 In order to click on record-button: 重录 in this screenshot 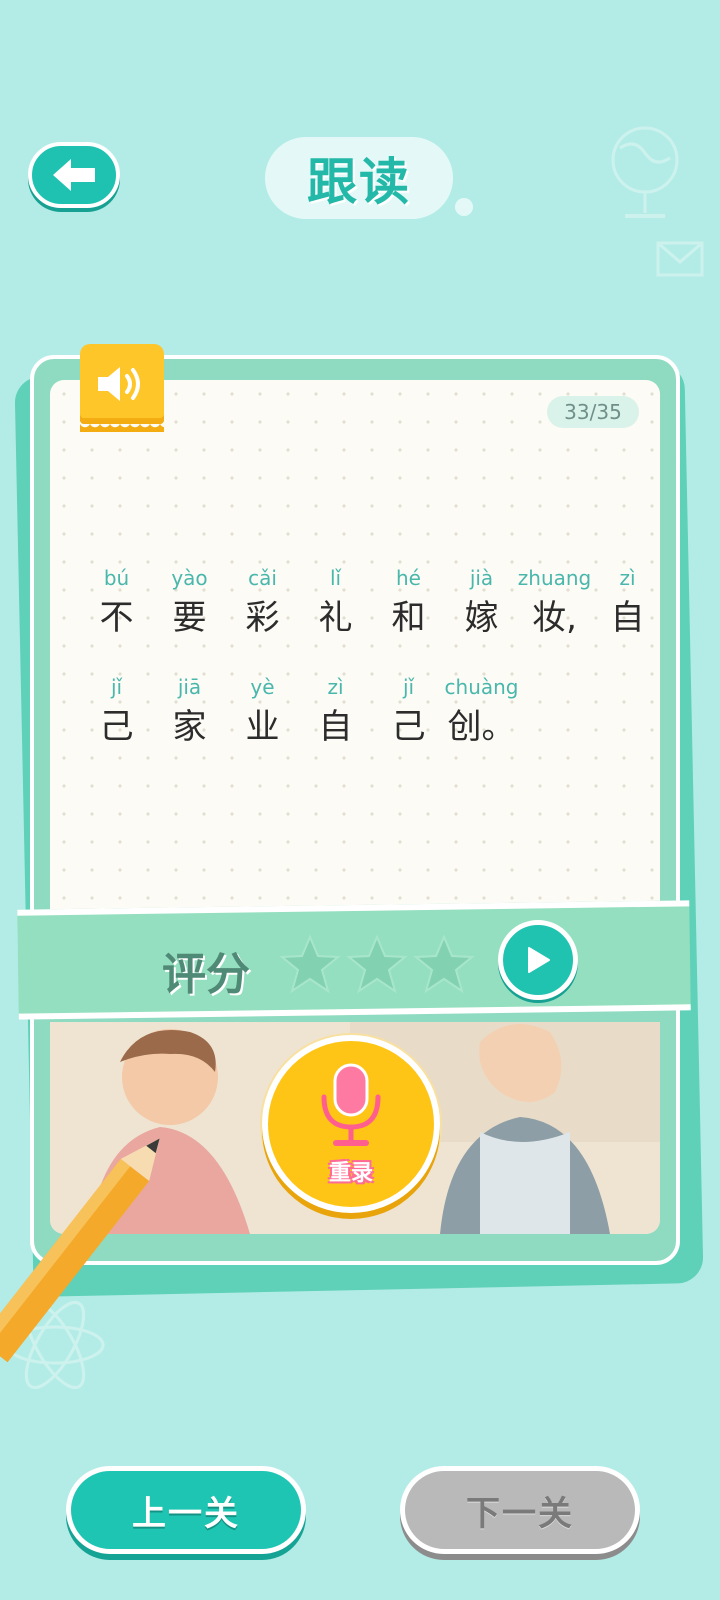, I will do `click(351, 1124)`.